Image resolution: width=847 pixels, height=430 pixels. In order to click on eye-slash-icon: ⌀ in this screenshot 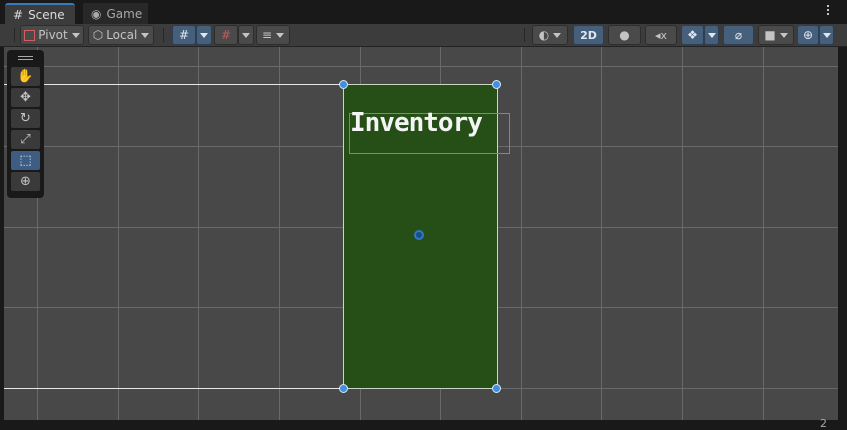, I will do `click(738, 35)`.